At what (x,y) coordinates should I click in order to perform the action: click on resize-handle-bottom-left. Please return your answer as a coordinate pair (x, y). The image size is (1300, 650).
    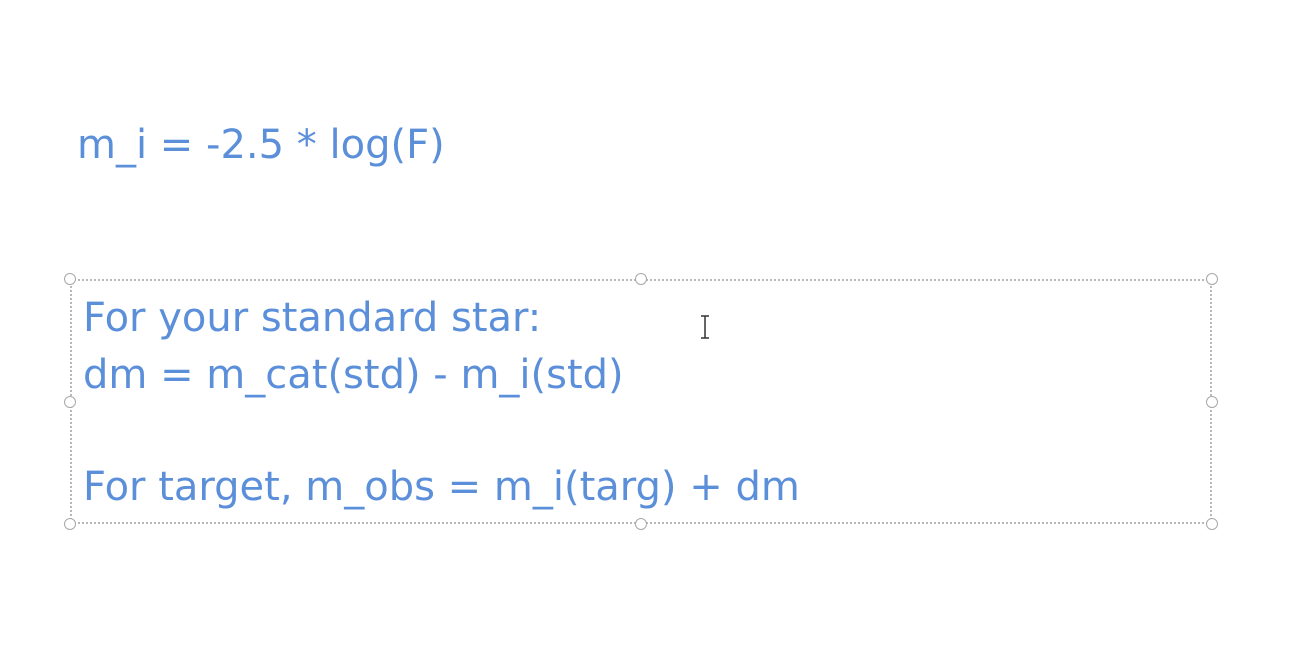
    Looking at the image, I should click on (70, 524).